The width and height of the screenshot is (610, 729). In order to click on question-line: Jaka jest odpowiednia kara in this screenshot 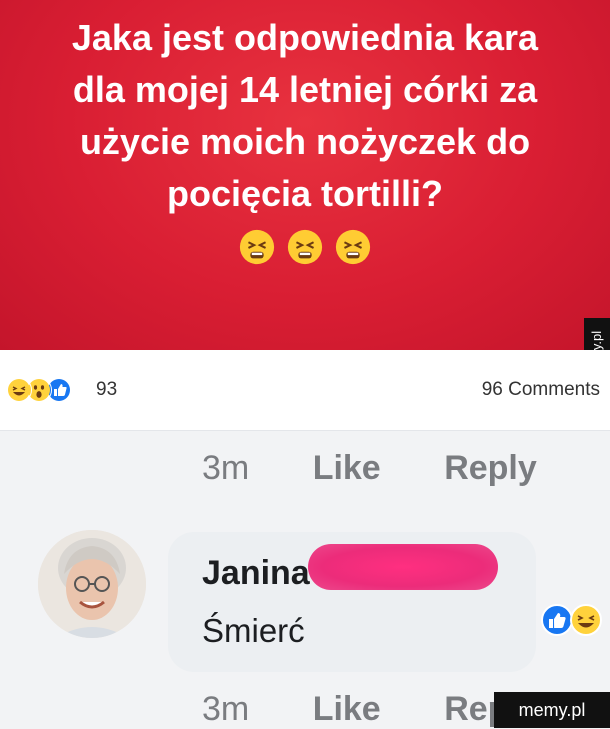, I will do `click(305, 37)`.